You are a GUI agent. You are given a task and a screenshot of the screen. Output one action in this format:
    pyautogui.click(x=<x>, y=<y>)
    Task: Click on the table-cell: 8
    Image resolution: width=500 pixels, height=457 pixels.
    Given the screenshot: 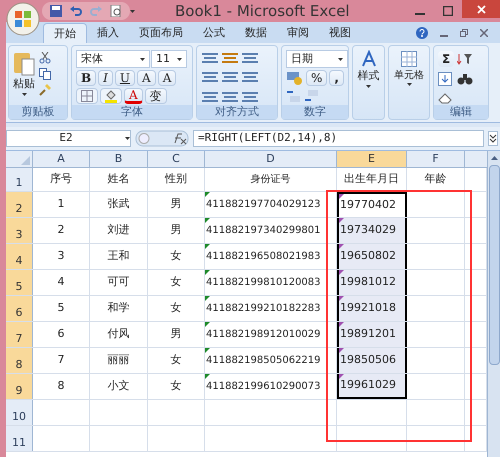 What is the action you would take?
    pyautogui.click(x=61, y=386)
    